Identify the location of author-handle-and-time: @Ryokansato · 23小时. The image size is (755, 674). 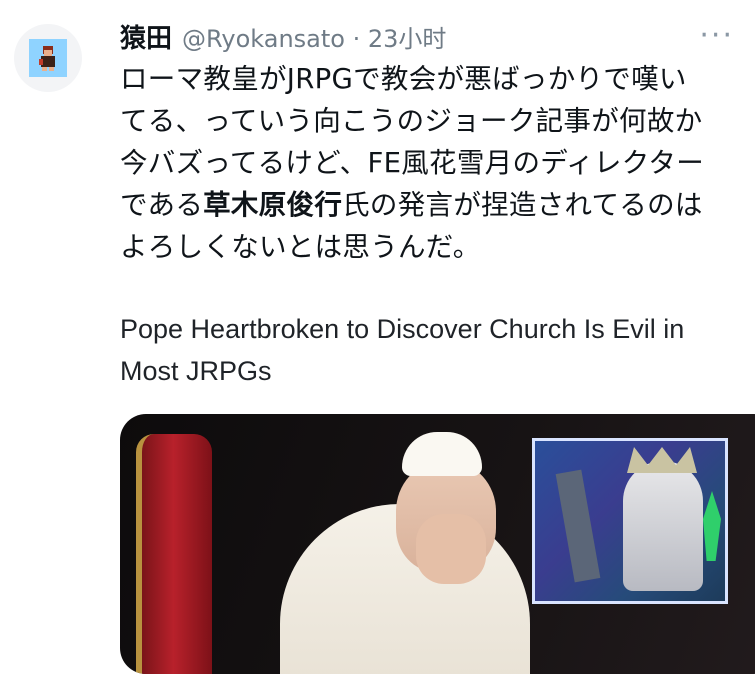
(314, 36).